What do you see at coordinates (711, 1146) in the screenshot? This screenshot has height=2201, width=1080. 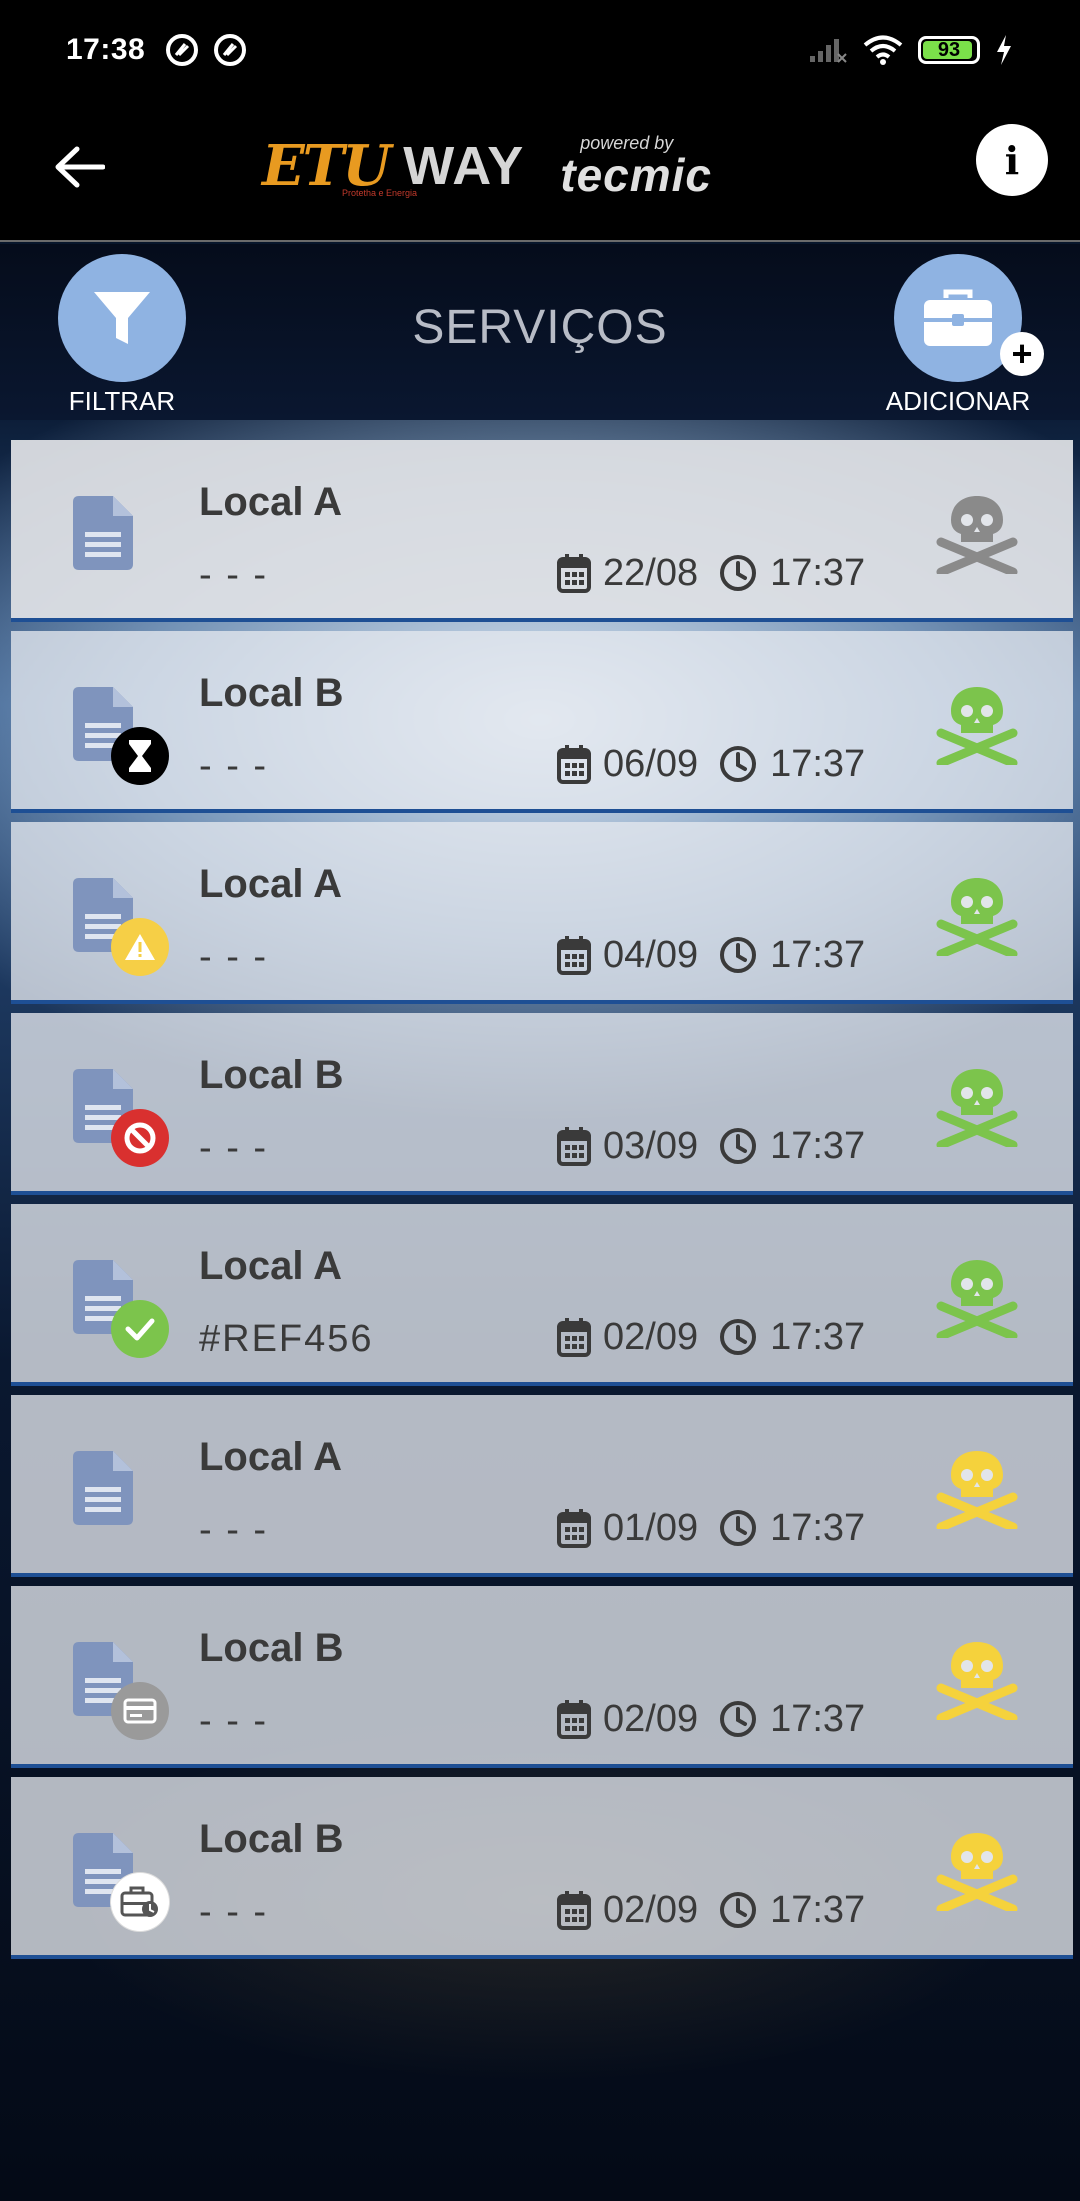 I see `service-datetime: 03/09 17:37` at bounding box center [711, 1146].